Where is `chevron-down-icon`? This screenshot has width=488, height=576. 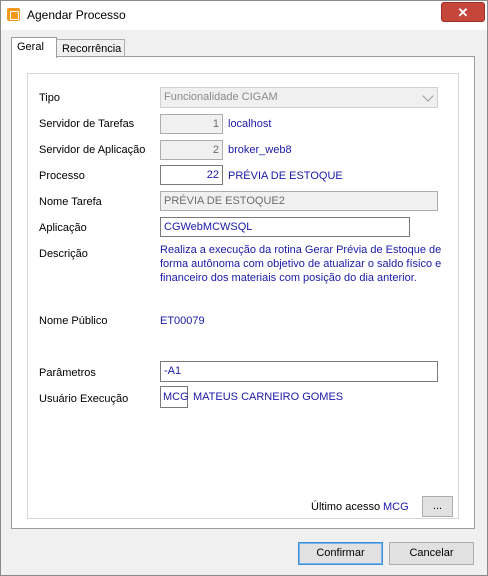
chevron-down-icon is located at coordinates (428, 96).